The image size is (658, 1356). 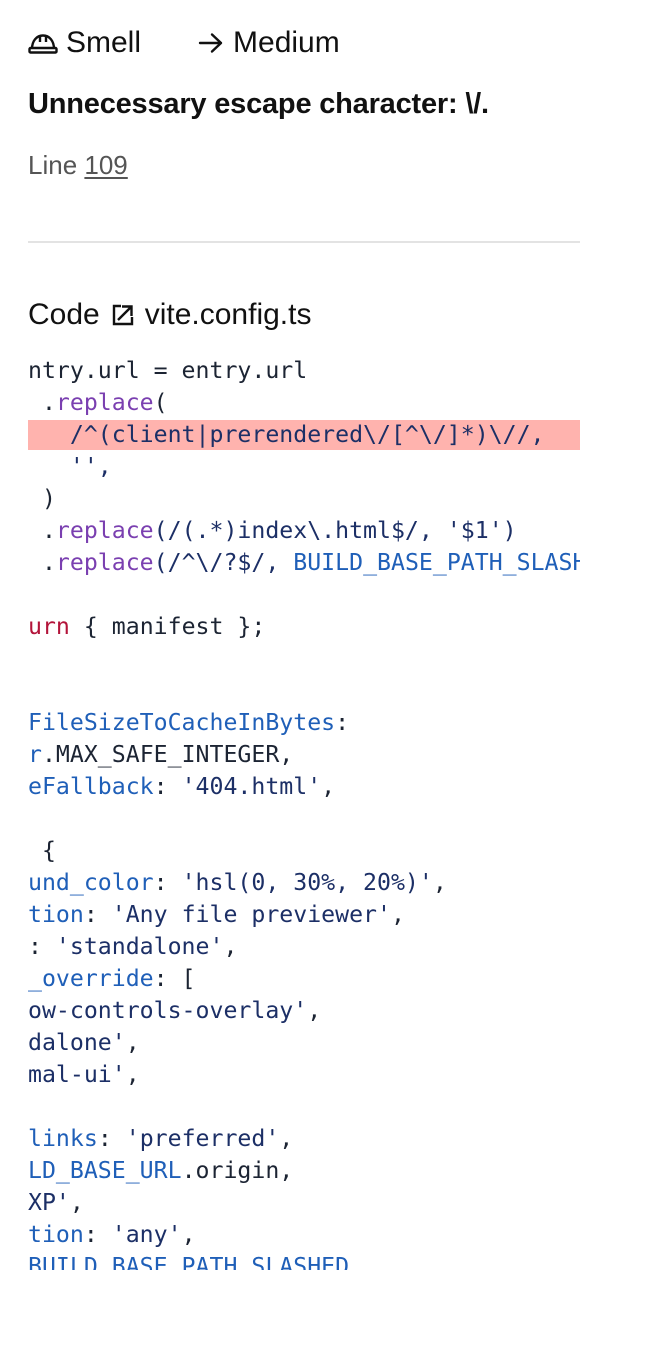 What do you see at coordinates (251, 914) in the screenshot?
I see `code-token: 'Any file previewer'` at bounding box center [251, 914].